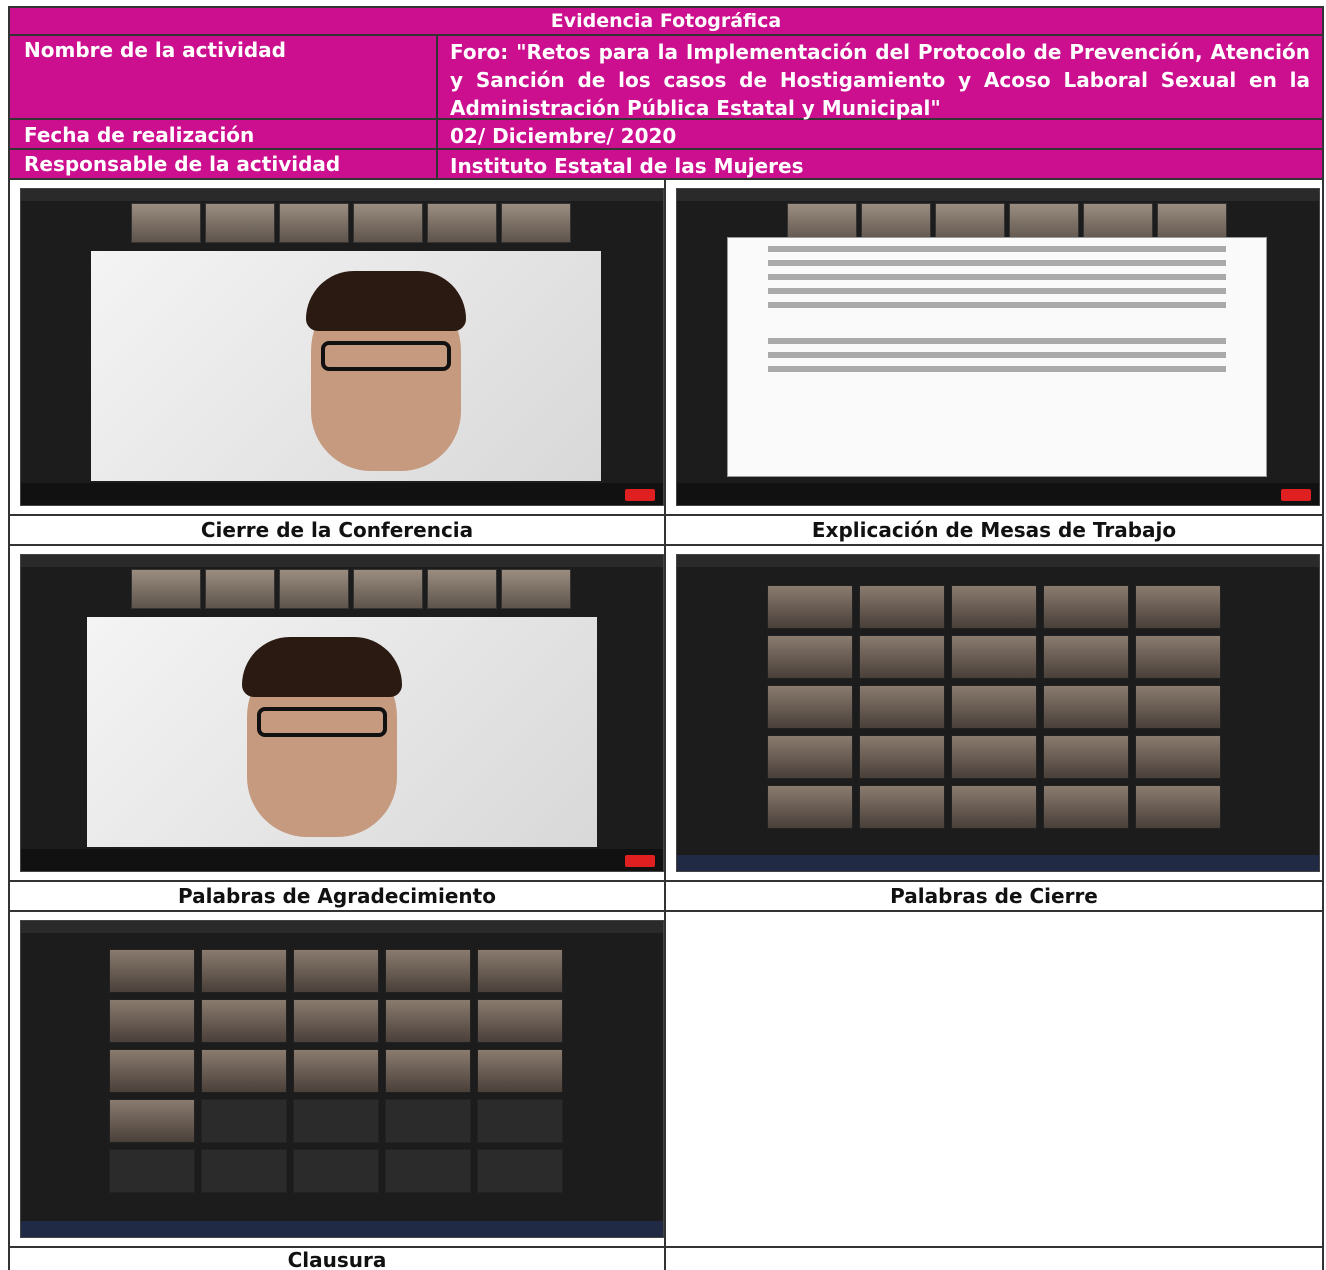 The height and width of the screenshot is (1270, 1326). Describe the element at coordinates (342, 494) in the screenshot. I see `meeting-controls` at that location.